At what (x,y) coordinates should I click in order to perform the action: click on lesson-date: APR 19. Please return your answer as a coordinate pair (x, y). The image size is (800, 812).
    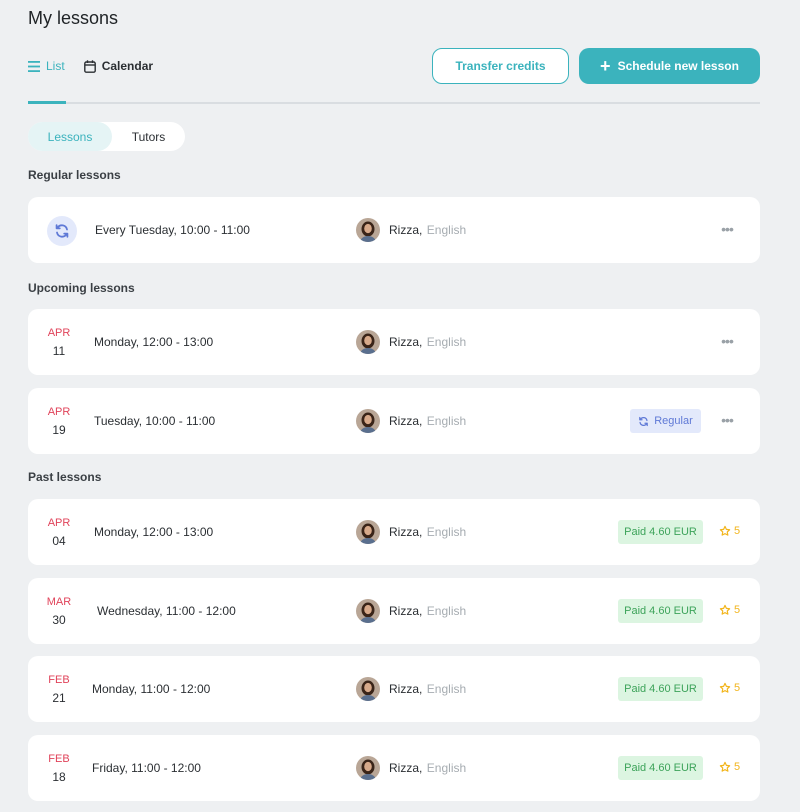
    Looking at the image, I should click on (59, 422).